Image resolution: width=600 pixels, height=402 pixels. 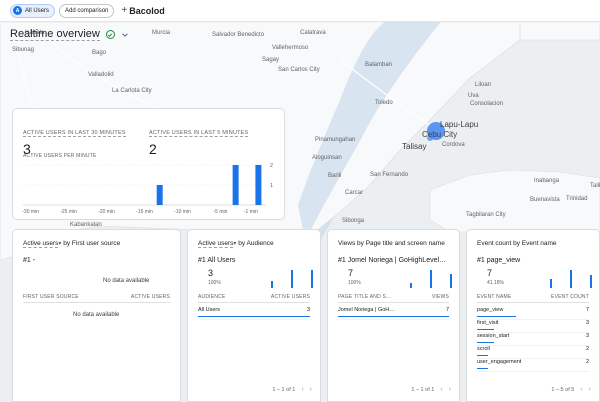 What do you see at coordinates (110, 34) in the screenshot?
I see `check-circle-icon` at bounding box center [110, 34].